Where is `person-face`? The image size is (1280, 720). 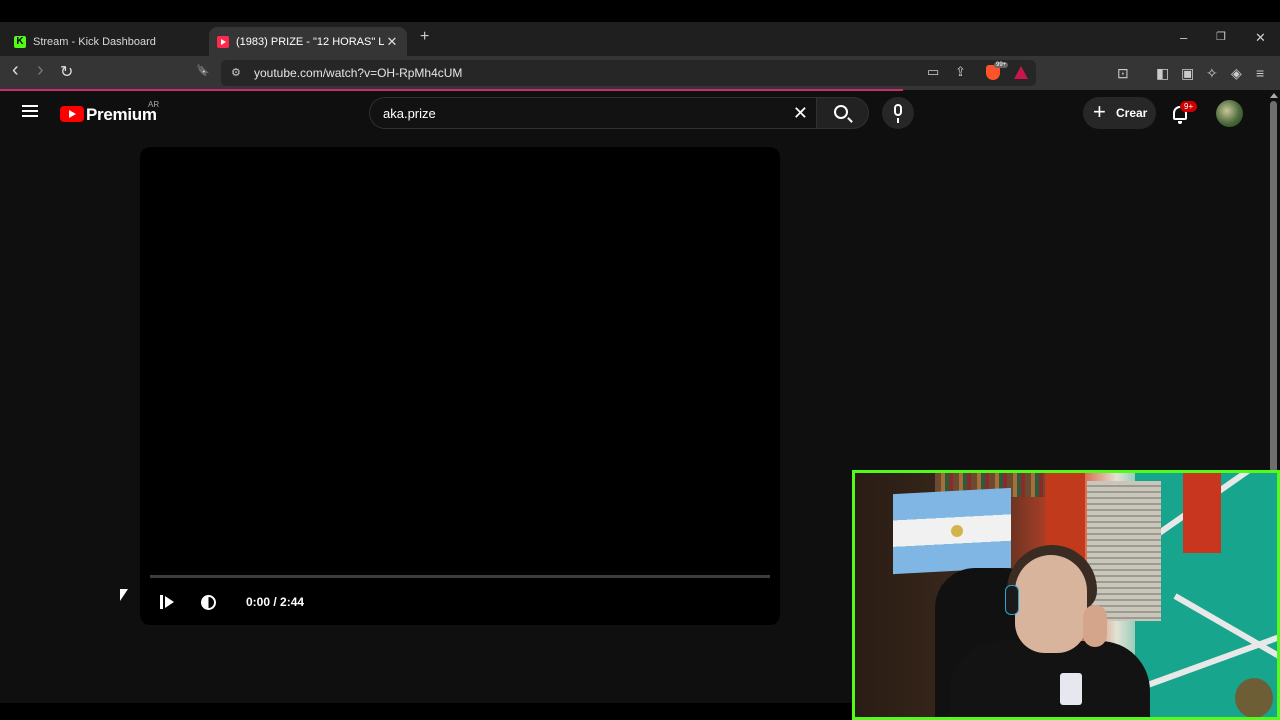 person-face is located at coordinates (1051, 604).